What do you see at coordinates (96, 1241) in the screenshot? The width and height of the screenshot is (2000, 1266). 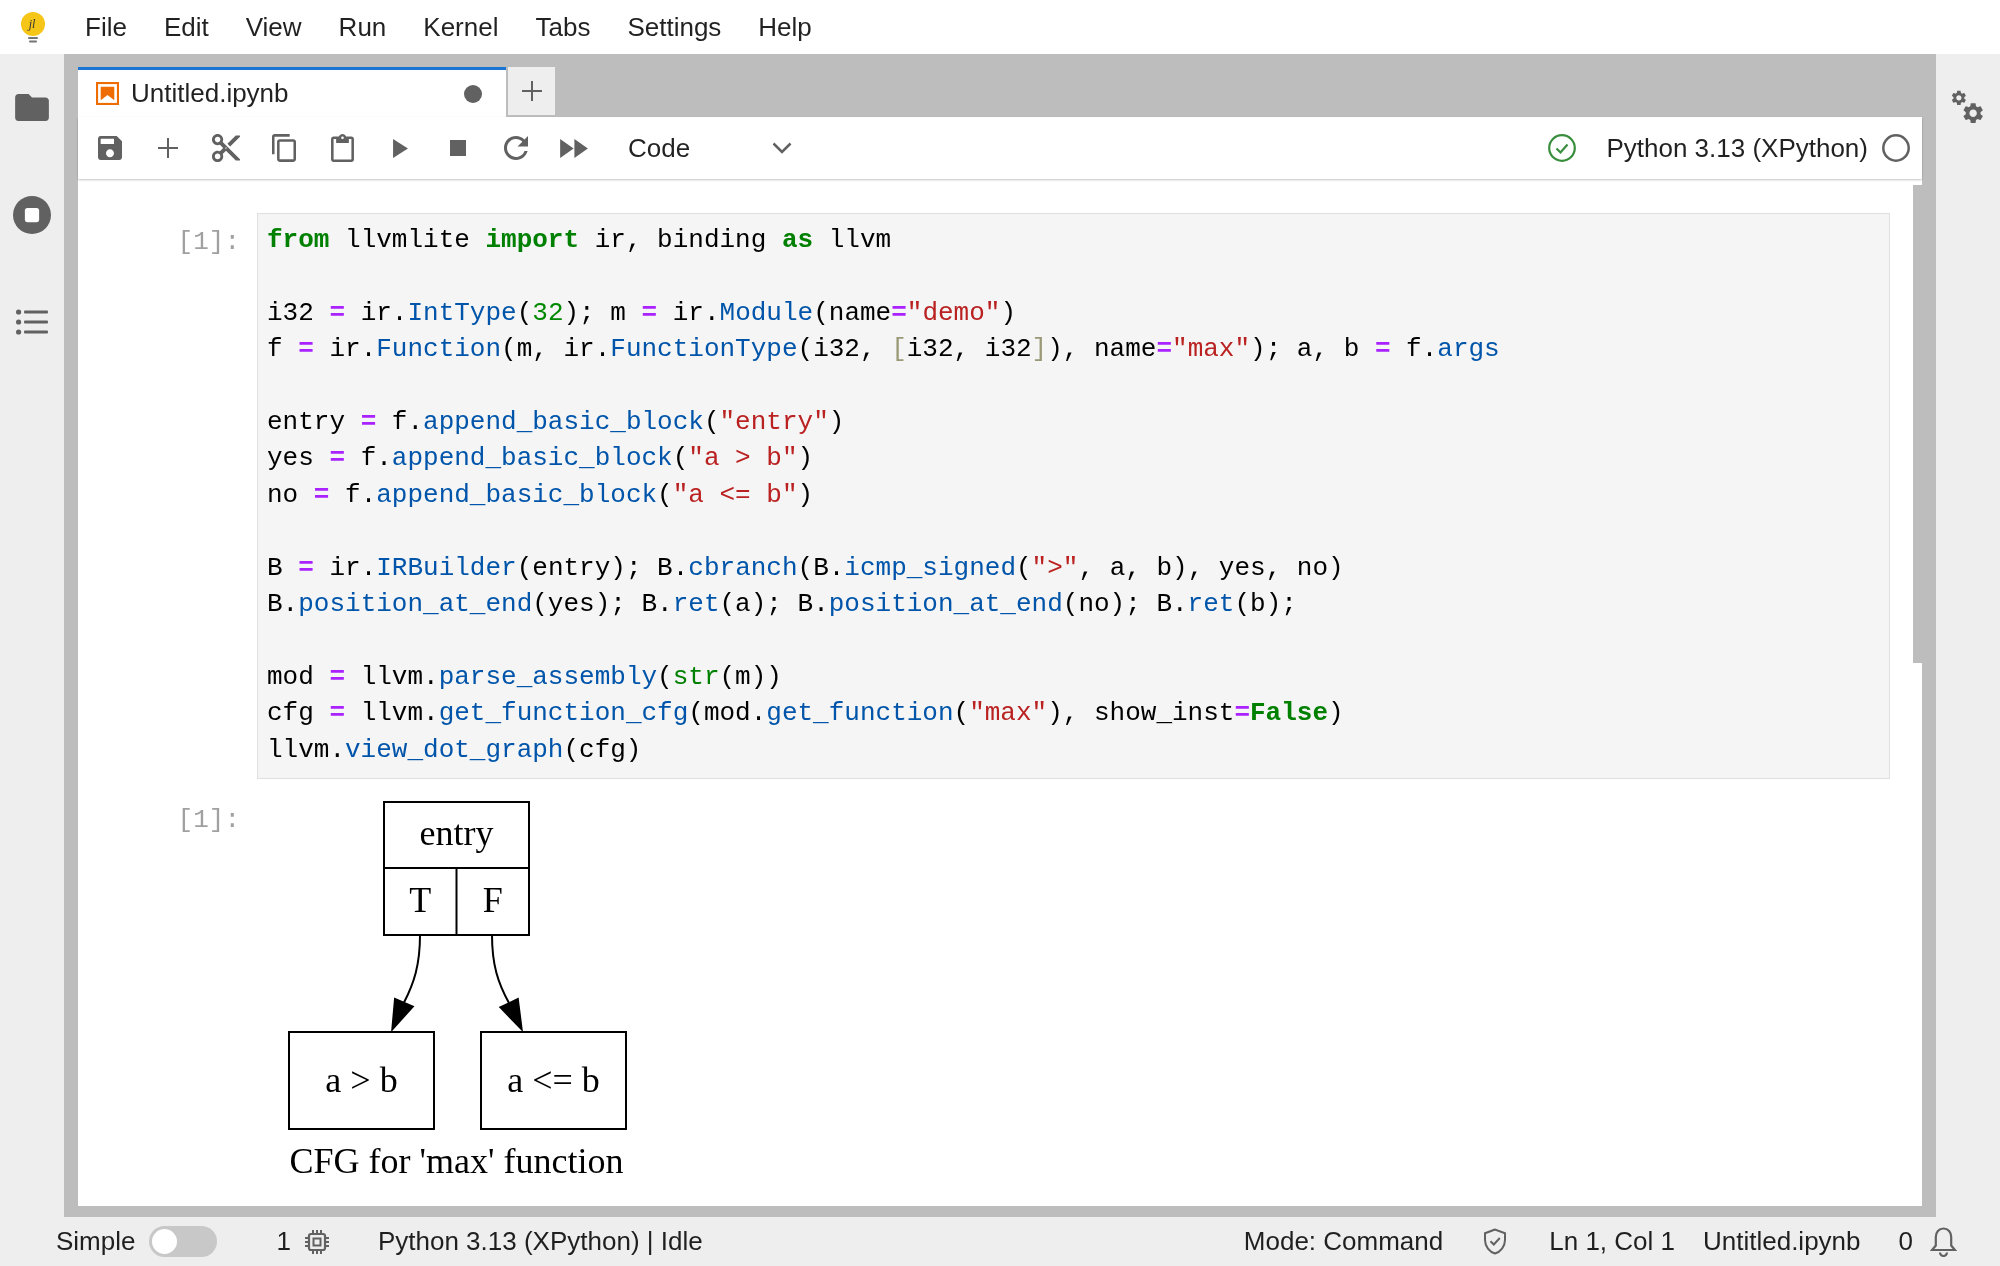 I see `toggle-label: Simple` at bounding box center [96, 1241].